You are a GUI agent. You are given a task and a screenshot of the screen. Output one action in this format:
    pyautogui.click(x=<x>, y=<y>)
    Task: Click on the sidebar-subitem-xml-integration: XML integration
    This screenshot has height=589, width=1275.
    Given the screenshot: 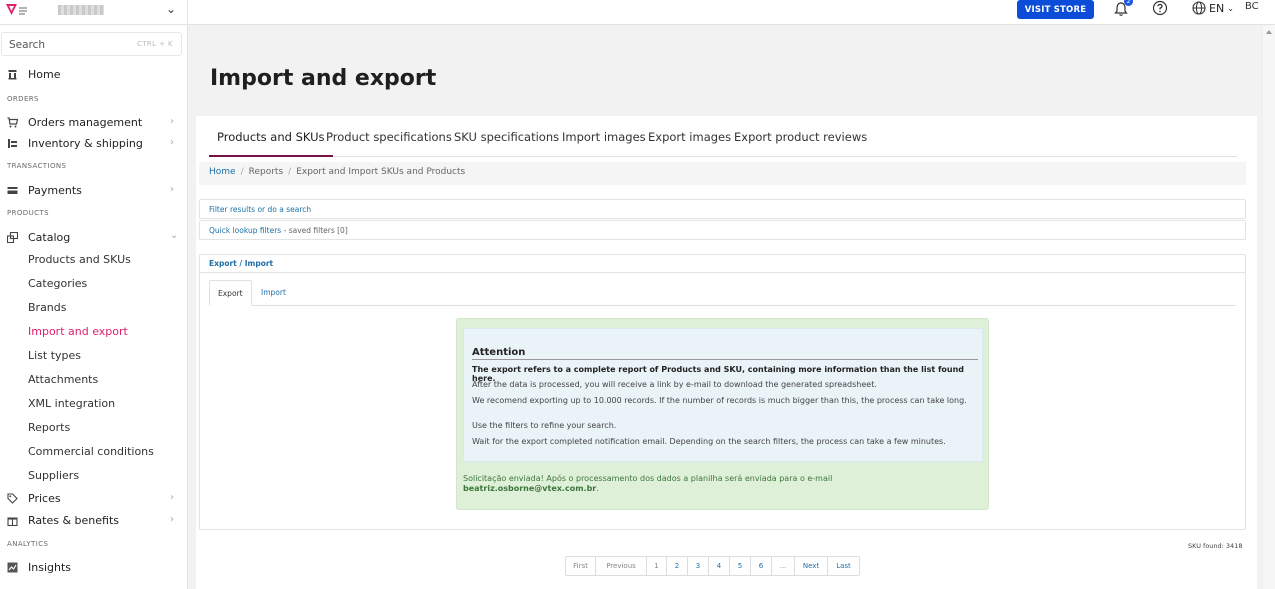 What is the action you would take?
    pyautogui.click(x=71, y=403)
    